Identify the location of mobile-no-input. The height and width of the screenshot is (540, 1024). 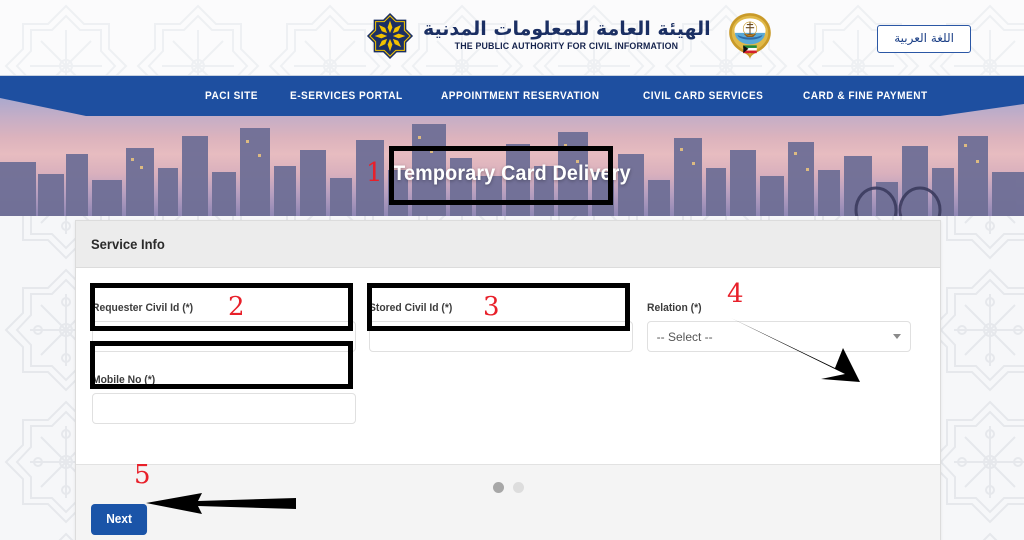
(224, 408).